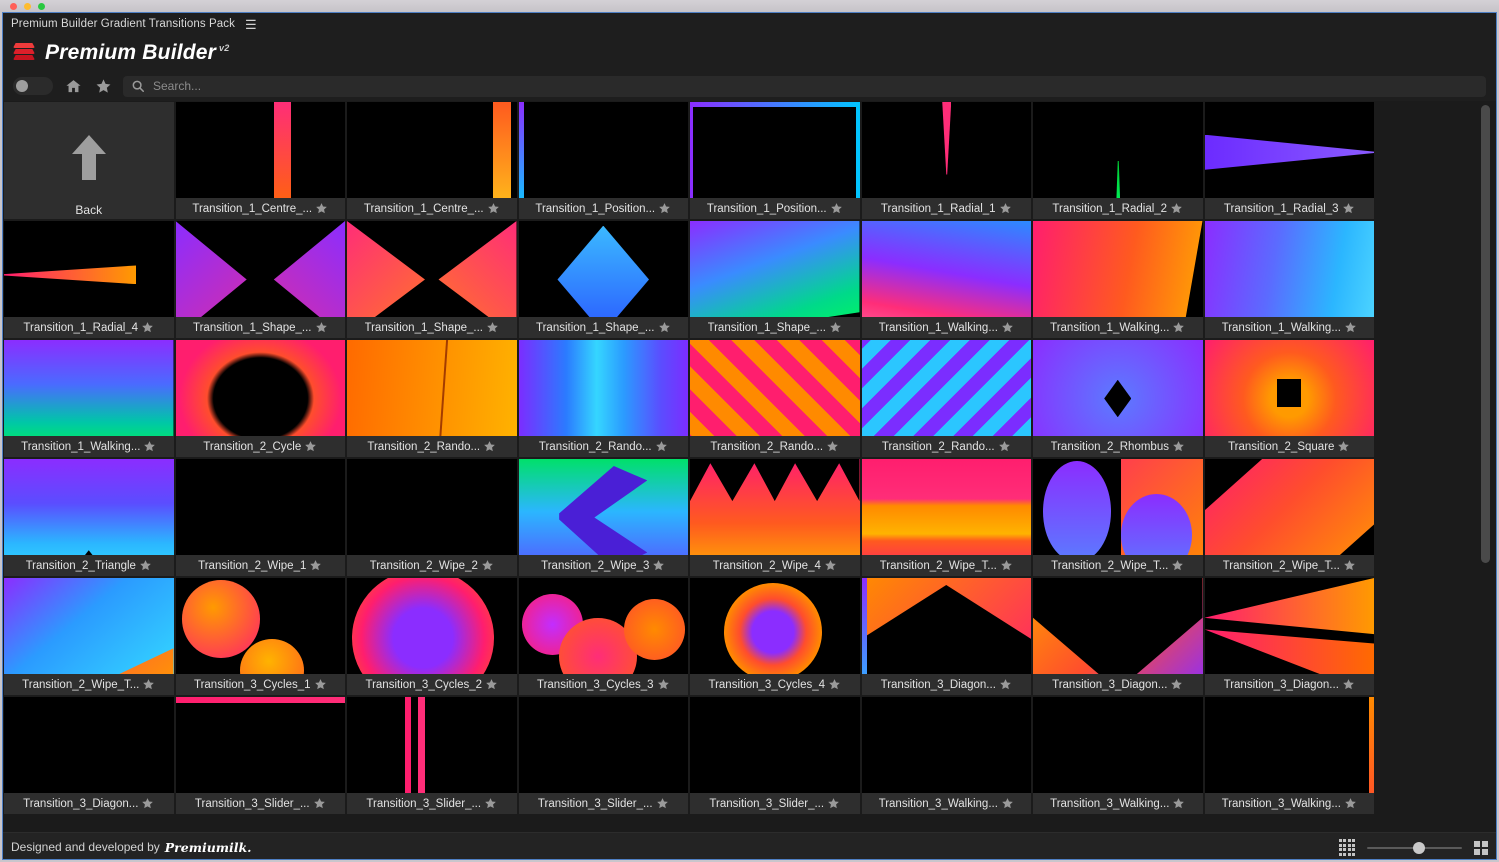  What do you see at coordinates (1481, 847) in the screenshot?
I see `grid-large-icon` at bounding box center [1481, 847].